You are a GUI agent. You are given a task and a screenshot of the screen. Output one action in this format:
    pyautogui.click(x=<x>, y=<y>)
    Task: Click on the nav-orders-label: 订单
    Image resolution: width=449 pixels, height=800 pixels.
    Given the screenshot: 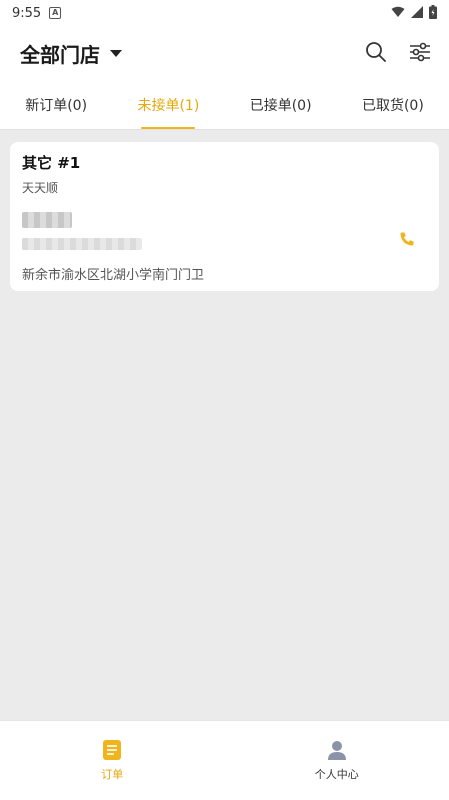 What is the action you would take?
    pyautogui.click(x=112, y=774)
    